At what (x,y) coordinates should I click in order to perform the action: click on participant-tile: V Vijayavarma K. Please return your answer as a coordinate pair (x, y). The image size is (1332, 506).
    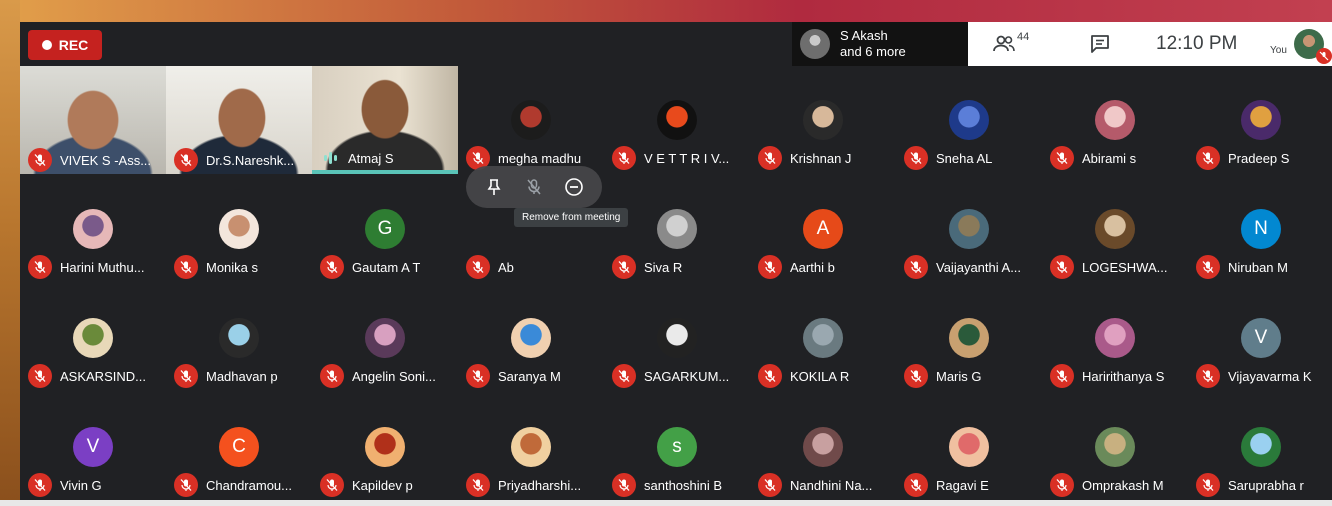
    Looking at the image, I should click on (1260, 338).